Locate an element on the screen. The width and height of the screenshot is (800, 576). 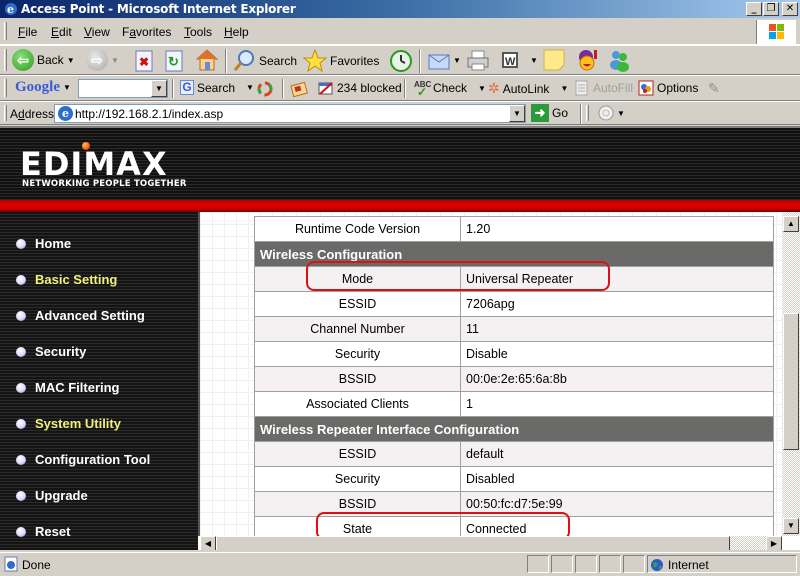
back-button: ⇦ Back ▼ is located at coordinates (43, 60).